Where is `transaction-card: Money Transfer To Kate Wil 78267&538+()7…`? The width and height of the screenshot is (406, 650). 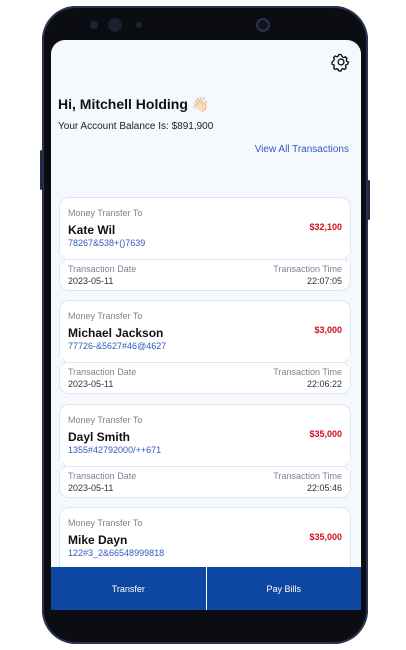
transaction-card: Money Transfer To Kate Wil 78267&538+()7… is located at coordinates (205, 244).